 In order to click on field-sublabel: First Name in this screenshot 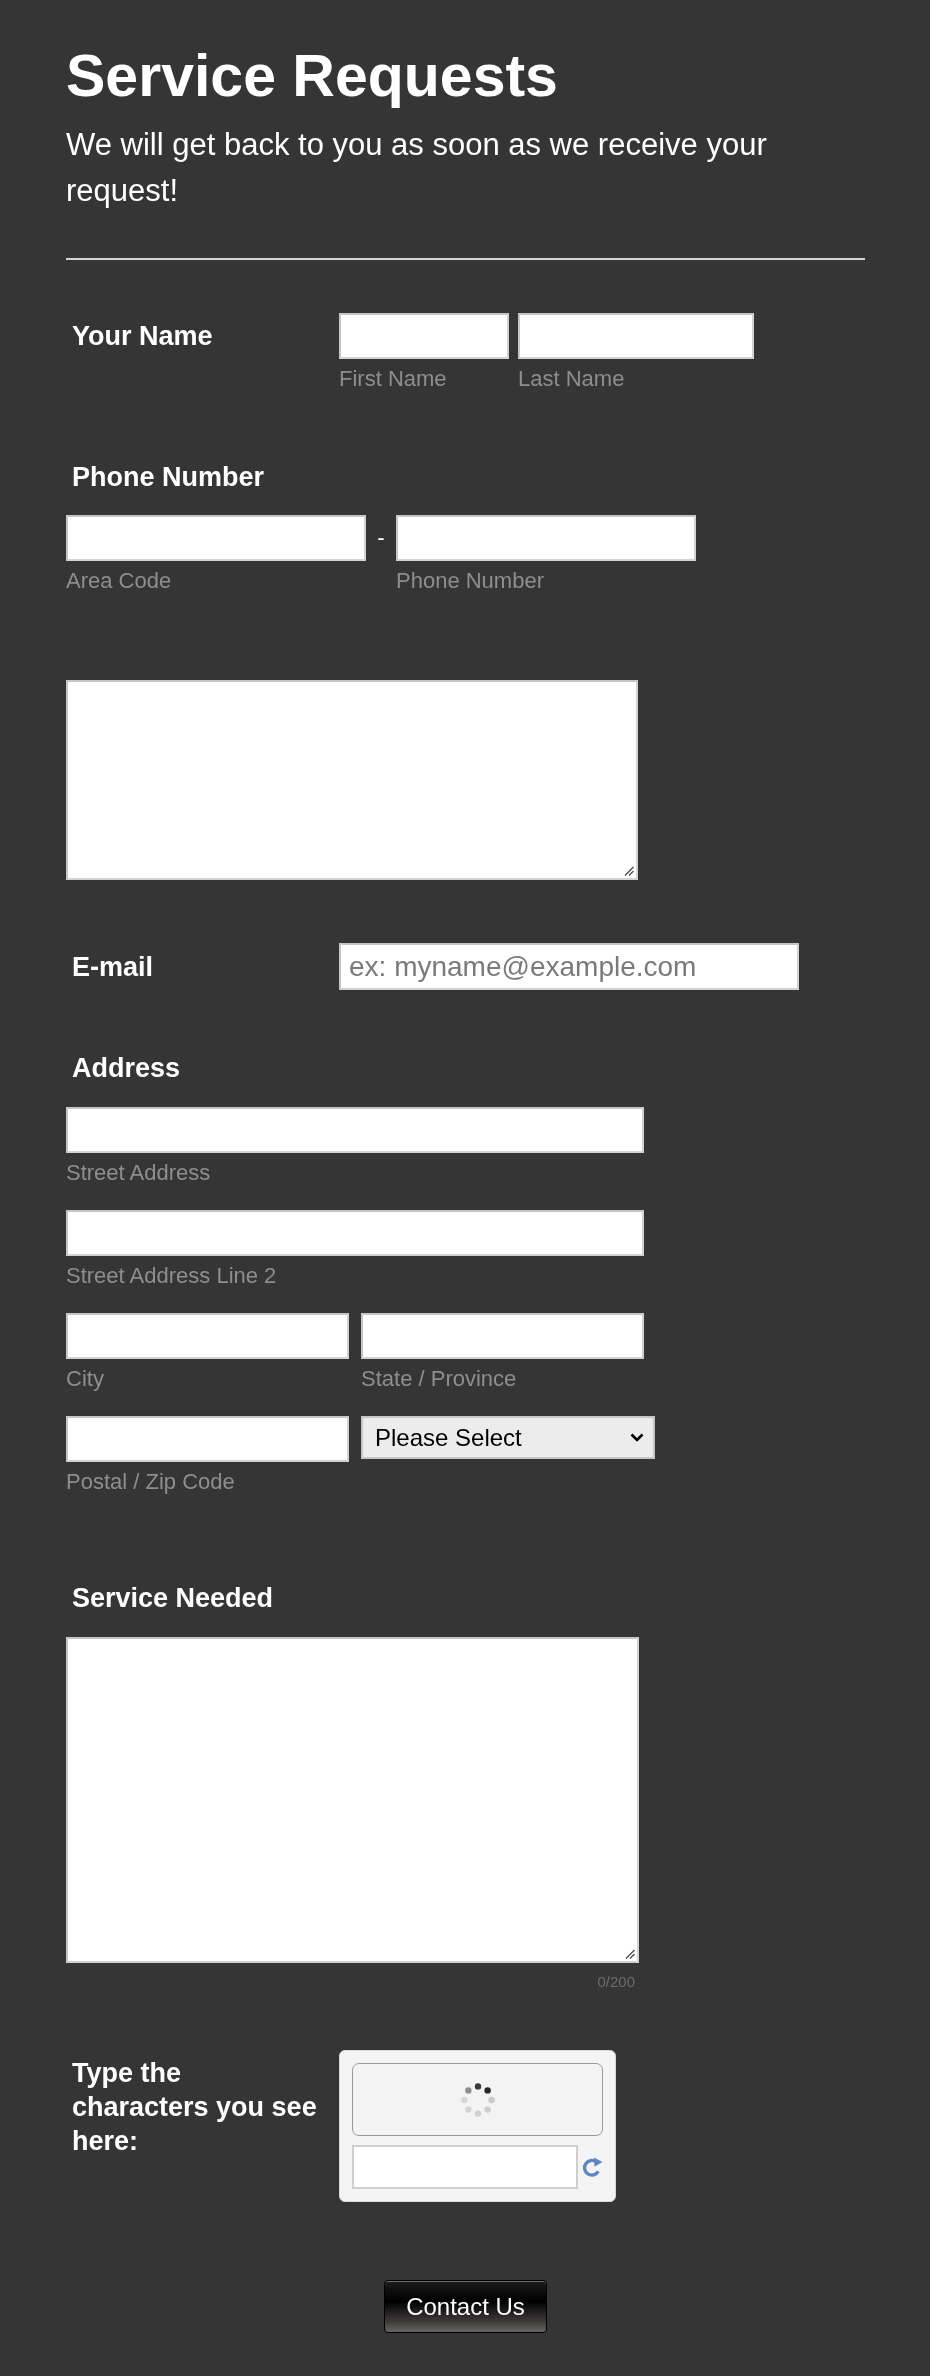, I will do `click(393, 379)`.